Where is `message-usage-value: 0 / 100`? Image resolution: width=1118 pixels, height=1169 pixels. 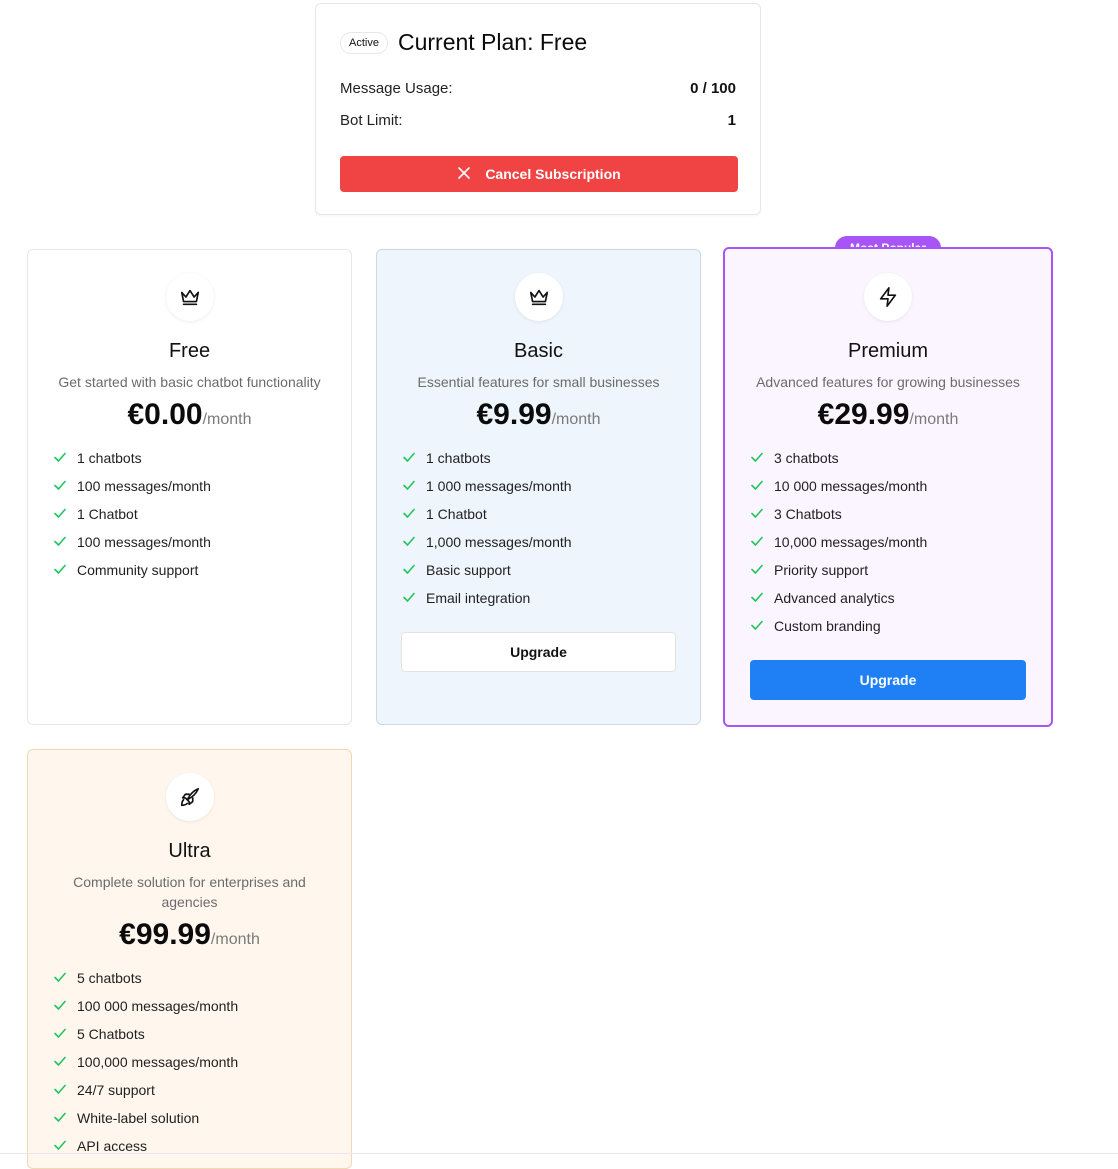 message-usage-value: 0 / 100 is located at coordinates (713, 88).